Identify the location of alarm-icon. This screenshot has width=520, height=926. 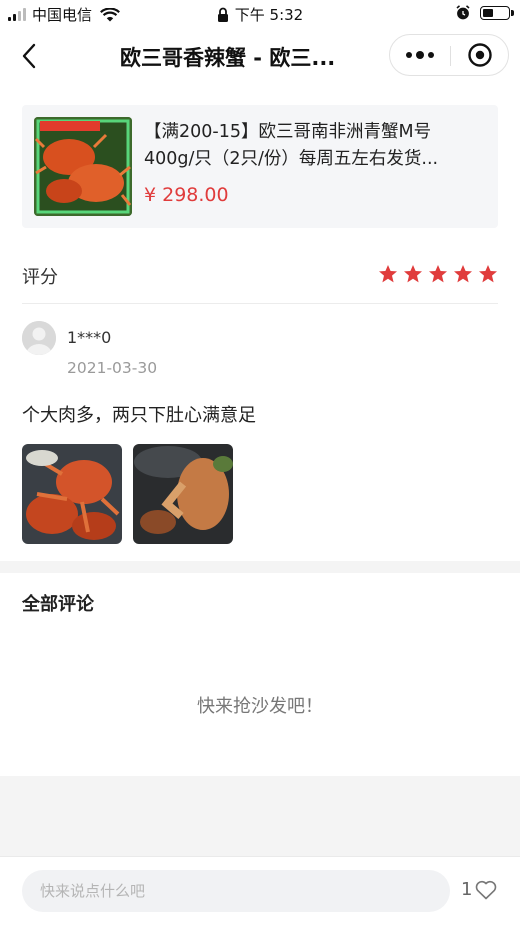
(463, 12).